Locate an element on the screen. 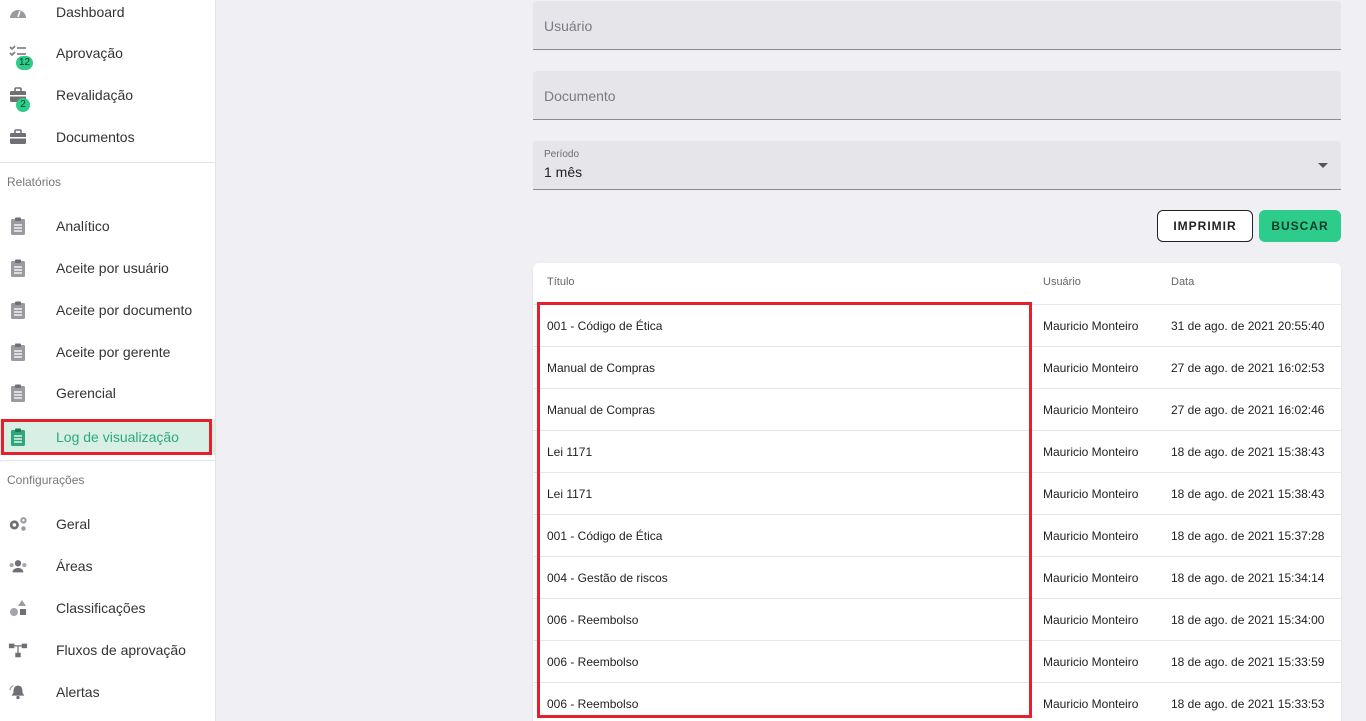  column-header-user: Usuário is located at coordinates (1062, 282).